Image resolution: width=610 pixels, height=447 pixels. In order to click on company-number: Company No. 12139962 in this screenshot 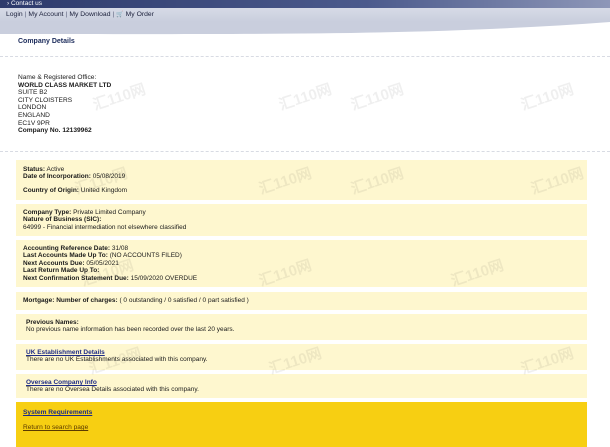, I will do `click(55, 131)`.